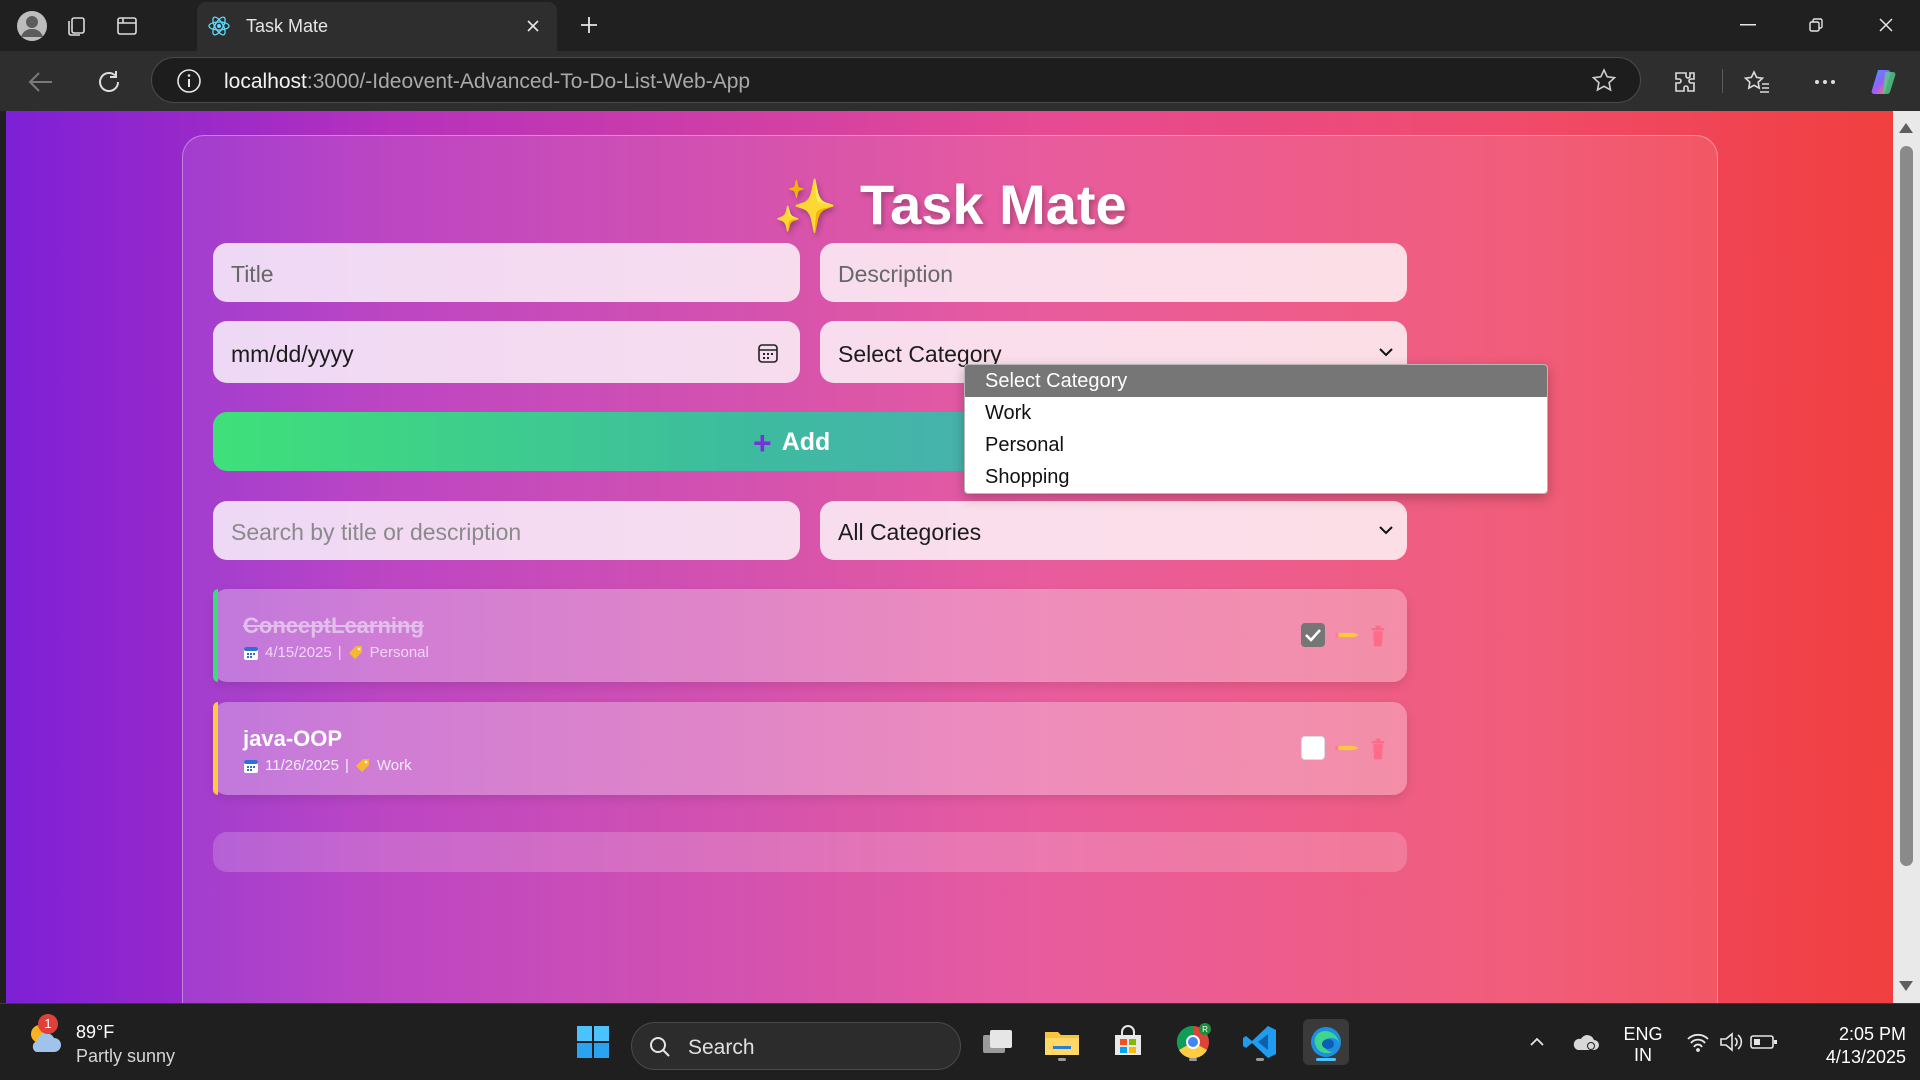 The image size is (1920, 1080). I want to click on task-title: ConceptLearning, so click(333, 625).